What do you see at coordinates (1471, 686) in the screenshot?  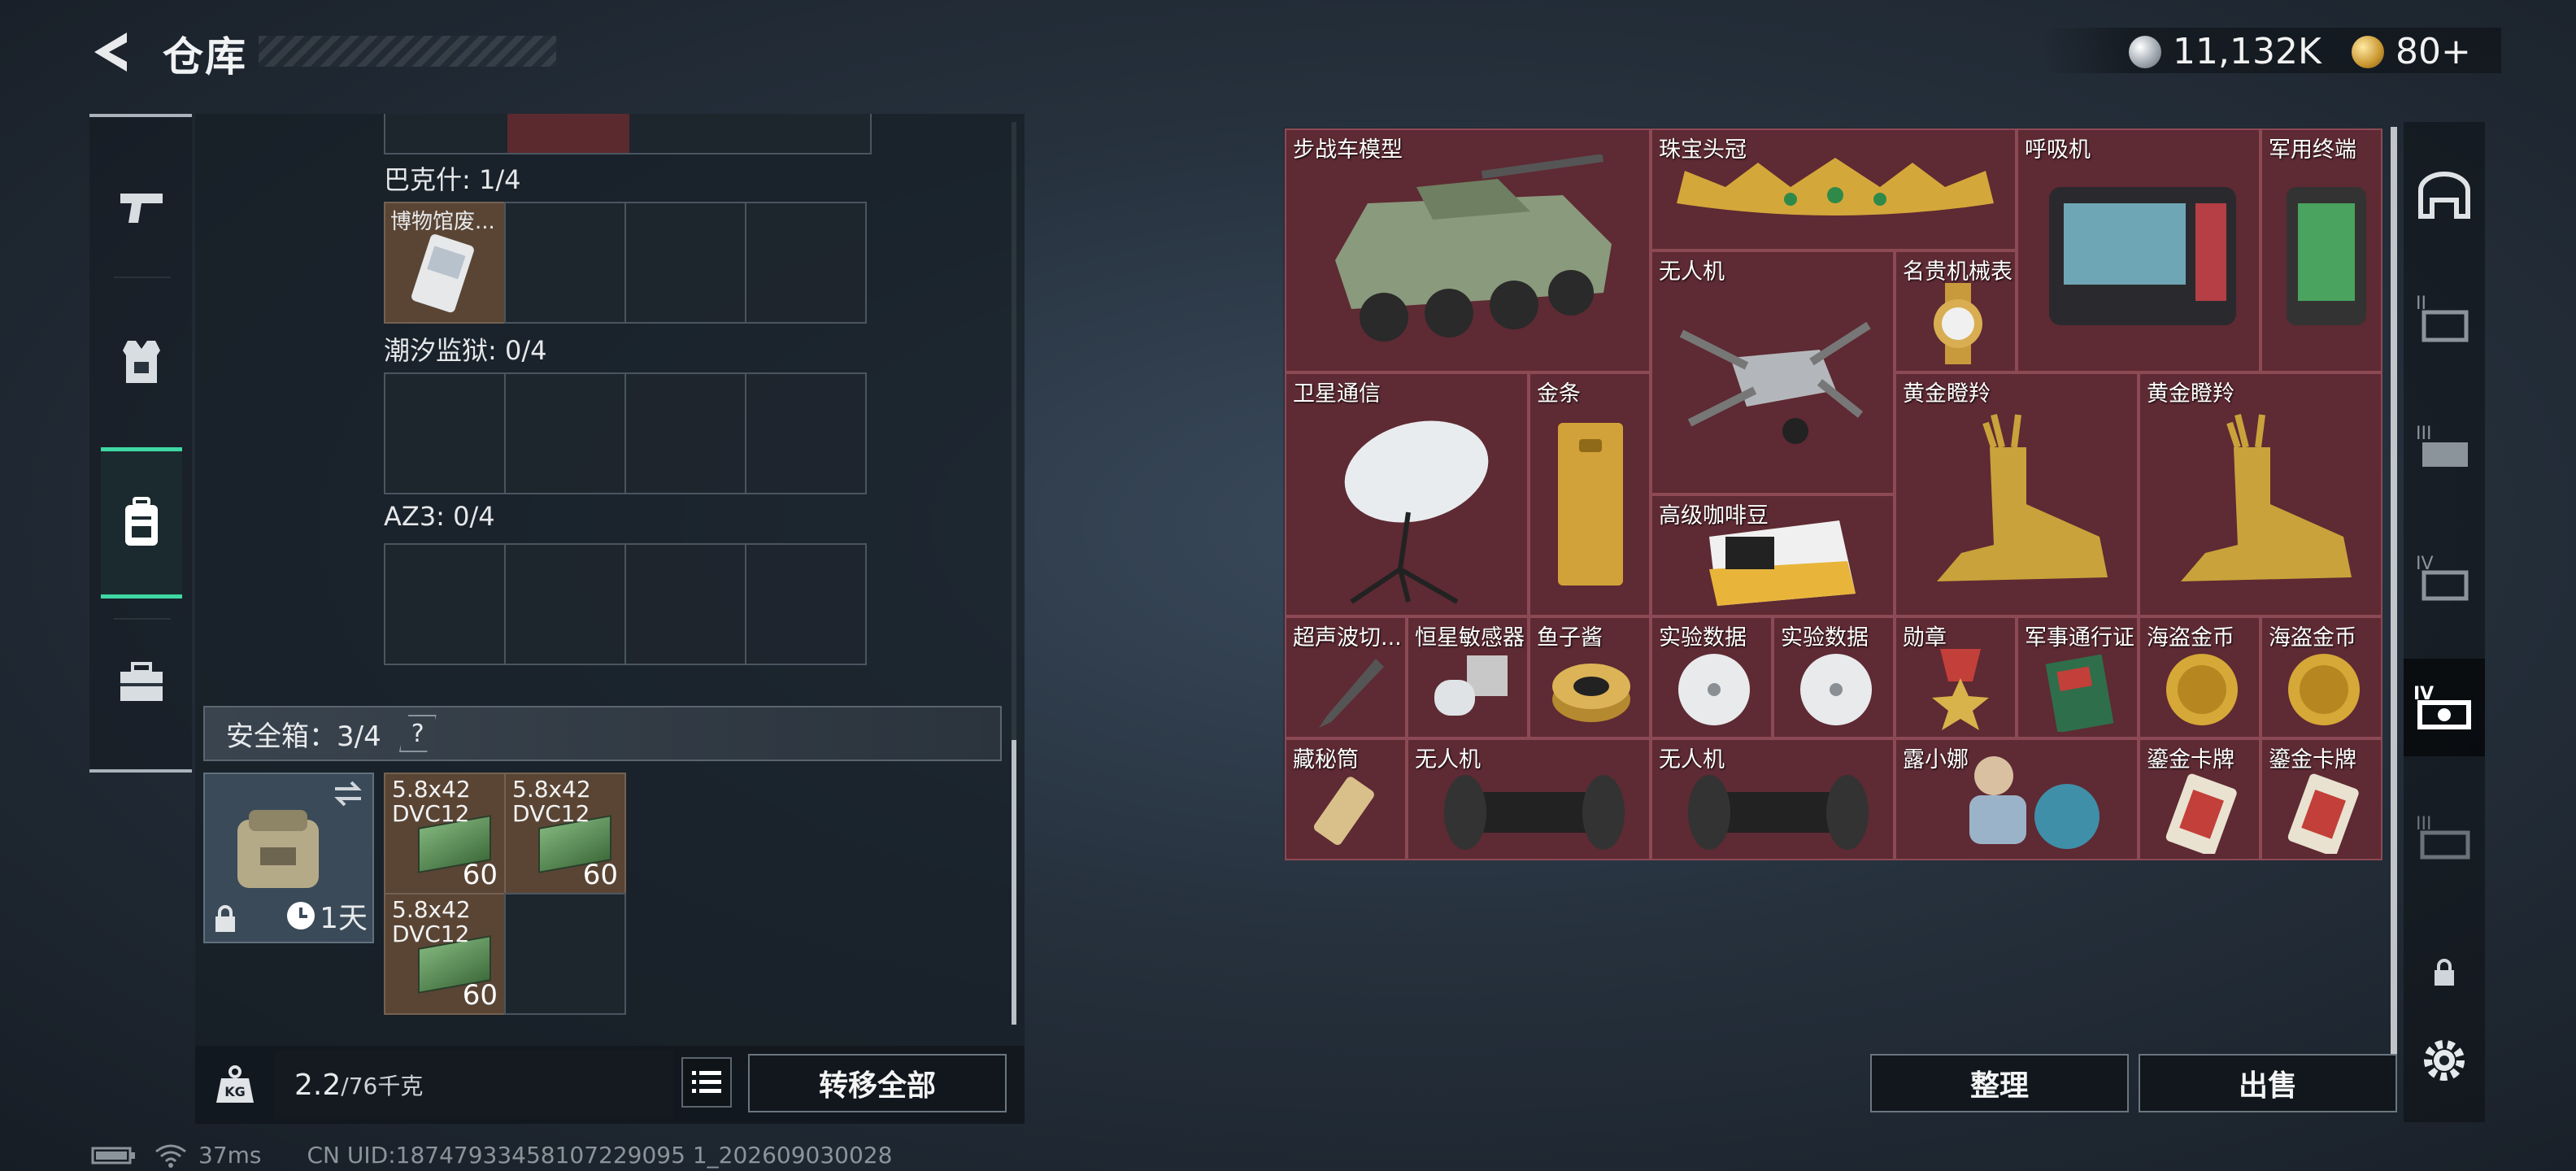 I see `star-sensor-icon` at bounding box center [1471, 686].